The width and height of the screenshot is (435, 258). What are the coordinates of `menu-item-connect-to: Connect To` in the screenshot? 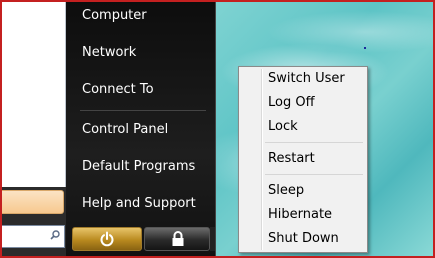 It's located at (118, 90).